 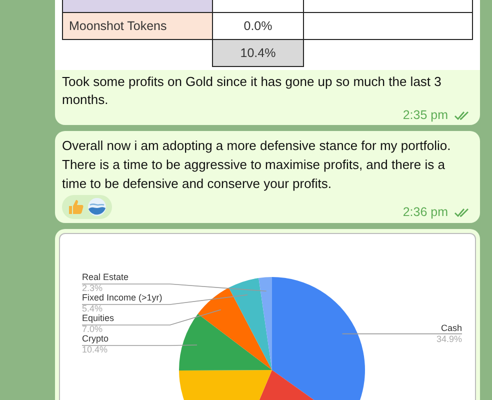 What do you see at coordinates (425, 212) in the screenshot?
I see `timestamp: 2:36 pm` at bounding box center [425, 212].